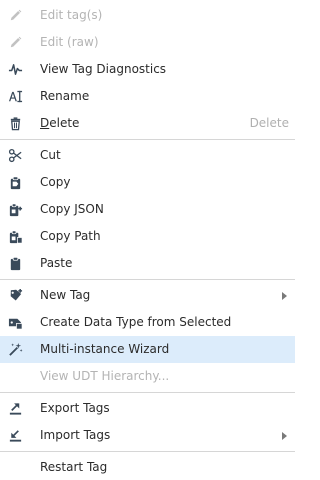 The image size is (320, 480). I want to click on menu-item-label: Import Tags, so click(75, 435).